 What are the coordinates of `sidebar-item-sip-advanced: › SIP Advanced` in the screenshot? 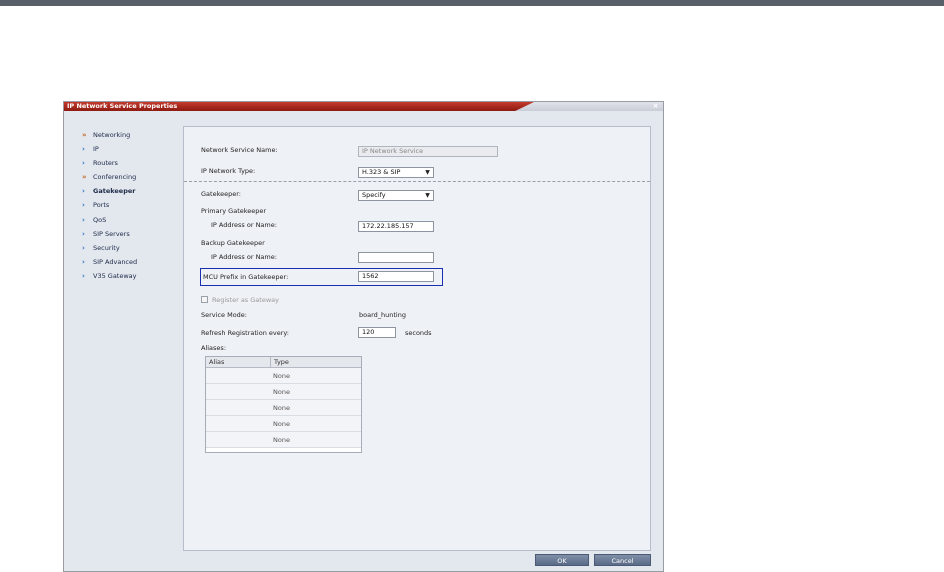 It's located at (126, 262).